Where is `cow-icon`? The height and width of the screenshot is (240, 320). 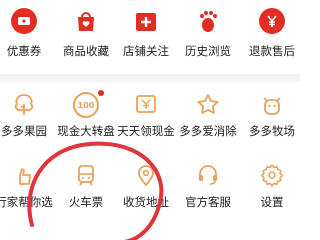
cow-icon is located at coordinates (272, 107).